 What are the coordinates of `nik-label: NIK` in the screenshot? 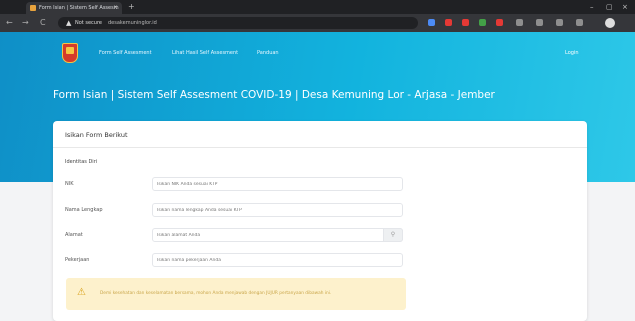 It's located at (69, 184).